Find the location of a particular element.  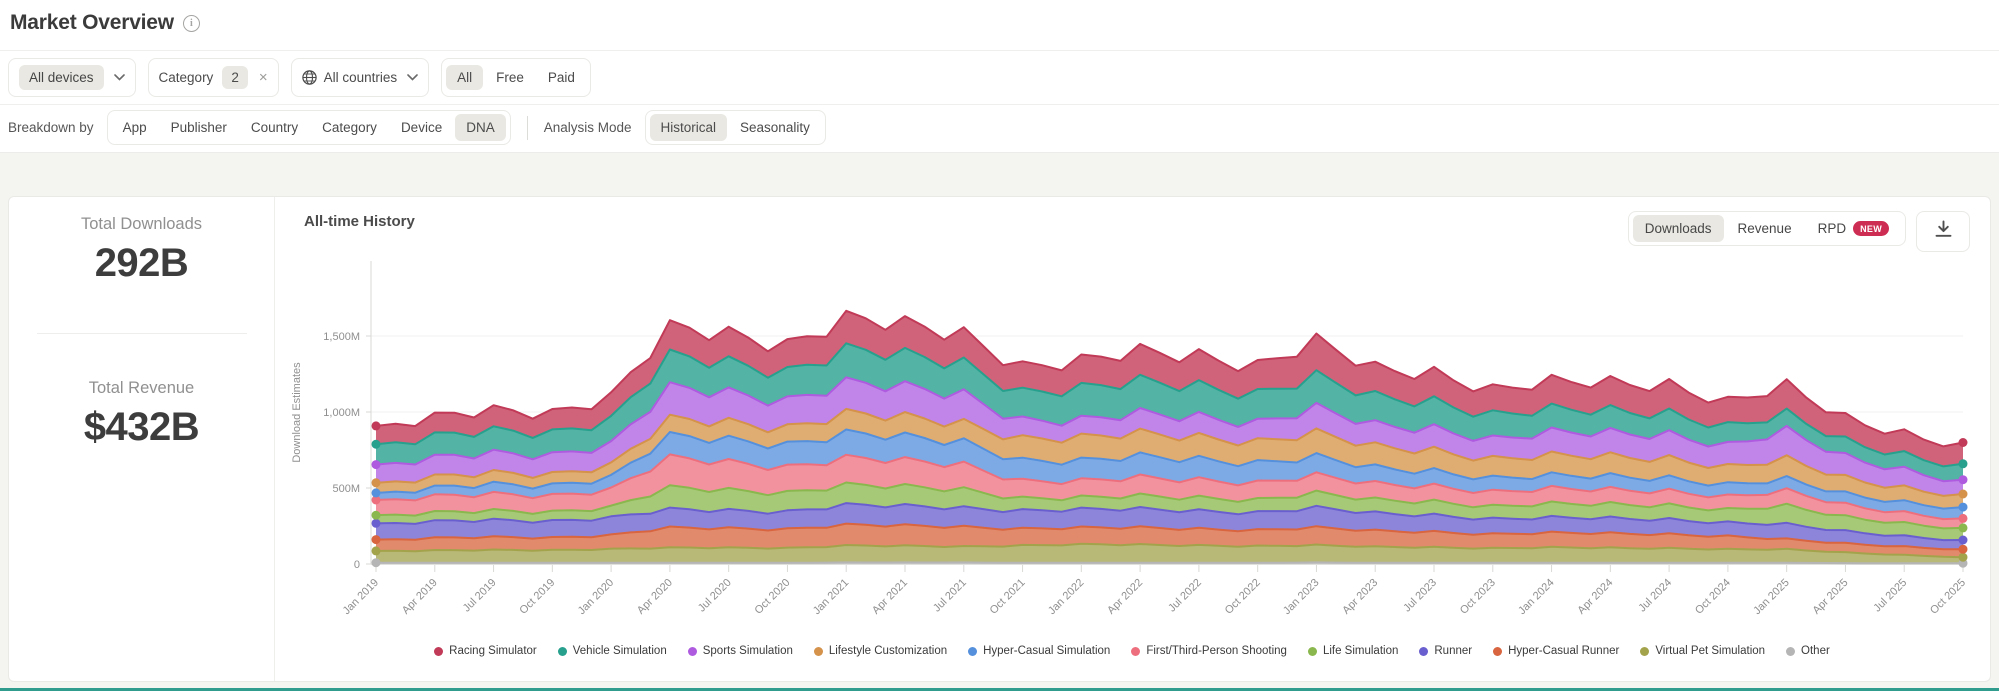

device-filter: All devices is located at coordinates (72, 77).